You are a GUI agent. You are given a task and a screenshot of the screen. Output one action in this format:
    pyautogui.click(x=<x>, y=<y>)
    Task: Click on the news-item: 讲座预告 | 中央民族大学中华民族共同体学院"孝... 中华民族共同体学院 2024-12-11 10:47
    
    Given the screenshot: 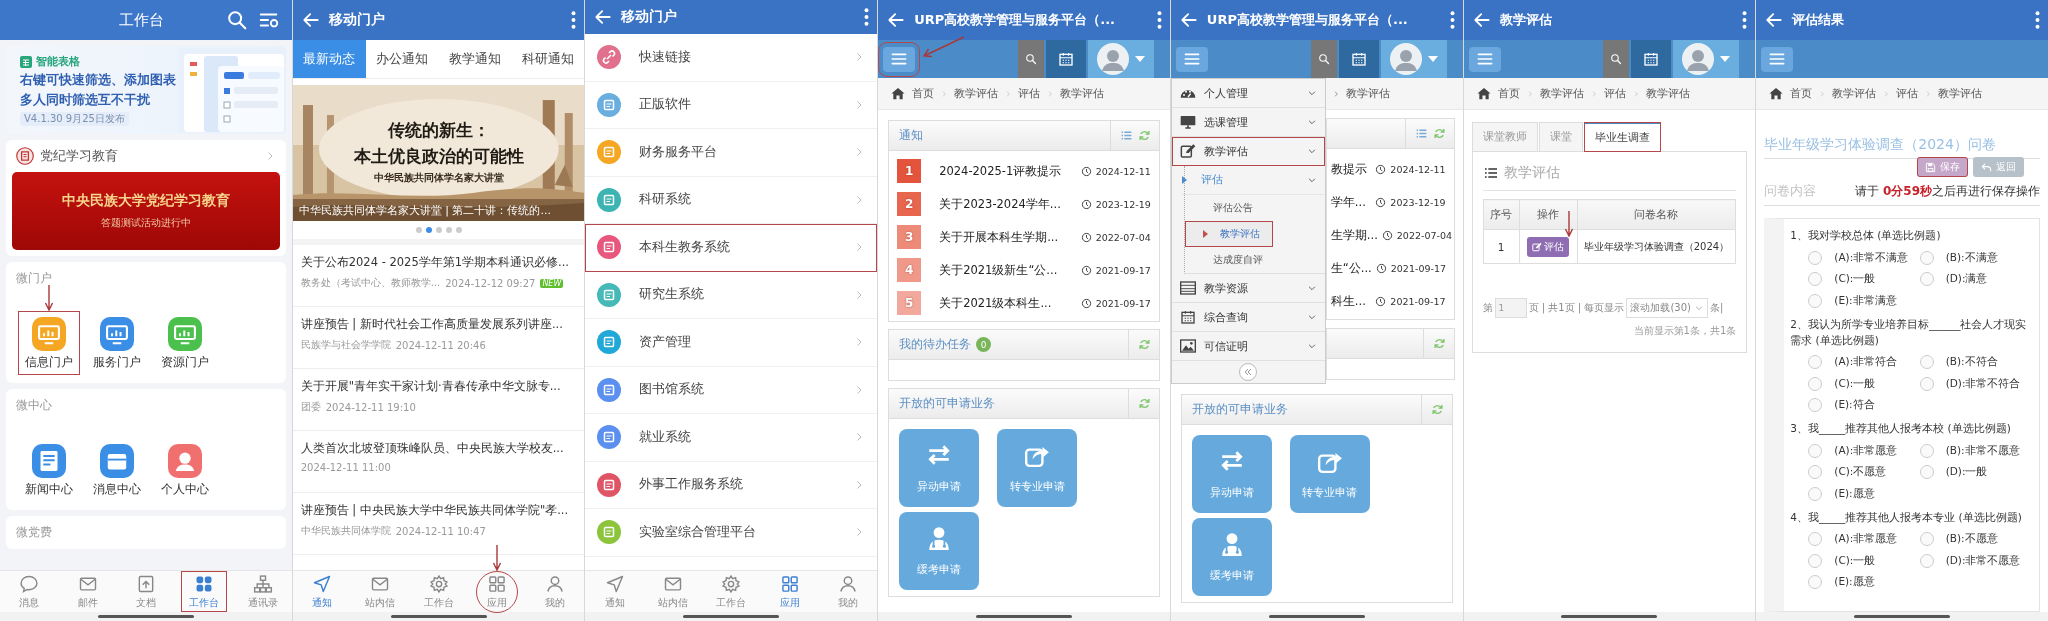 What is the action you would take?
    pyautogui.click(x=438, y=524)
    